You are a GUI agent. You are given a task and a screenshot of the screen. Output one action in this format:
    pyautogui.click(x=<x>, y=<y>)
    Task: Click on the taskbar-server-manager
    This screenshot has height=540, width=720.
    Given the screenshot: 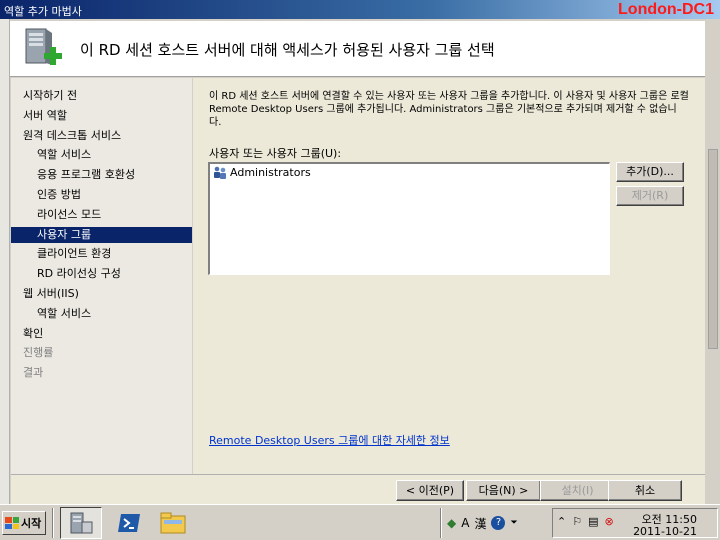 What is the action you would take?
    pyautogui.click(x=81, y=523)
    